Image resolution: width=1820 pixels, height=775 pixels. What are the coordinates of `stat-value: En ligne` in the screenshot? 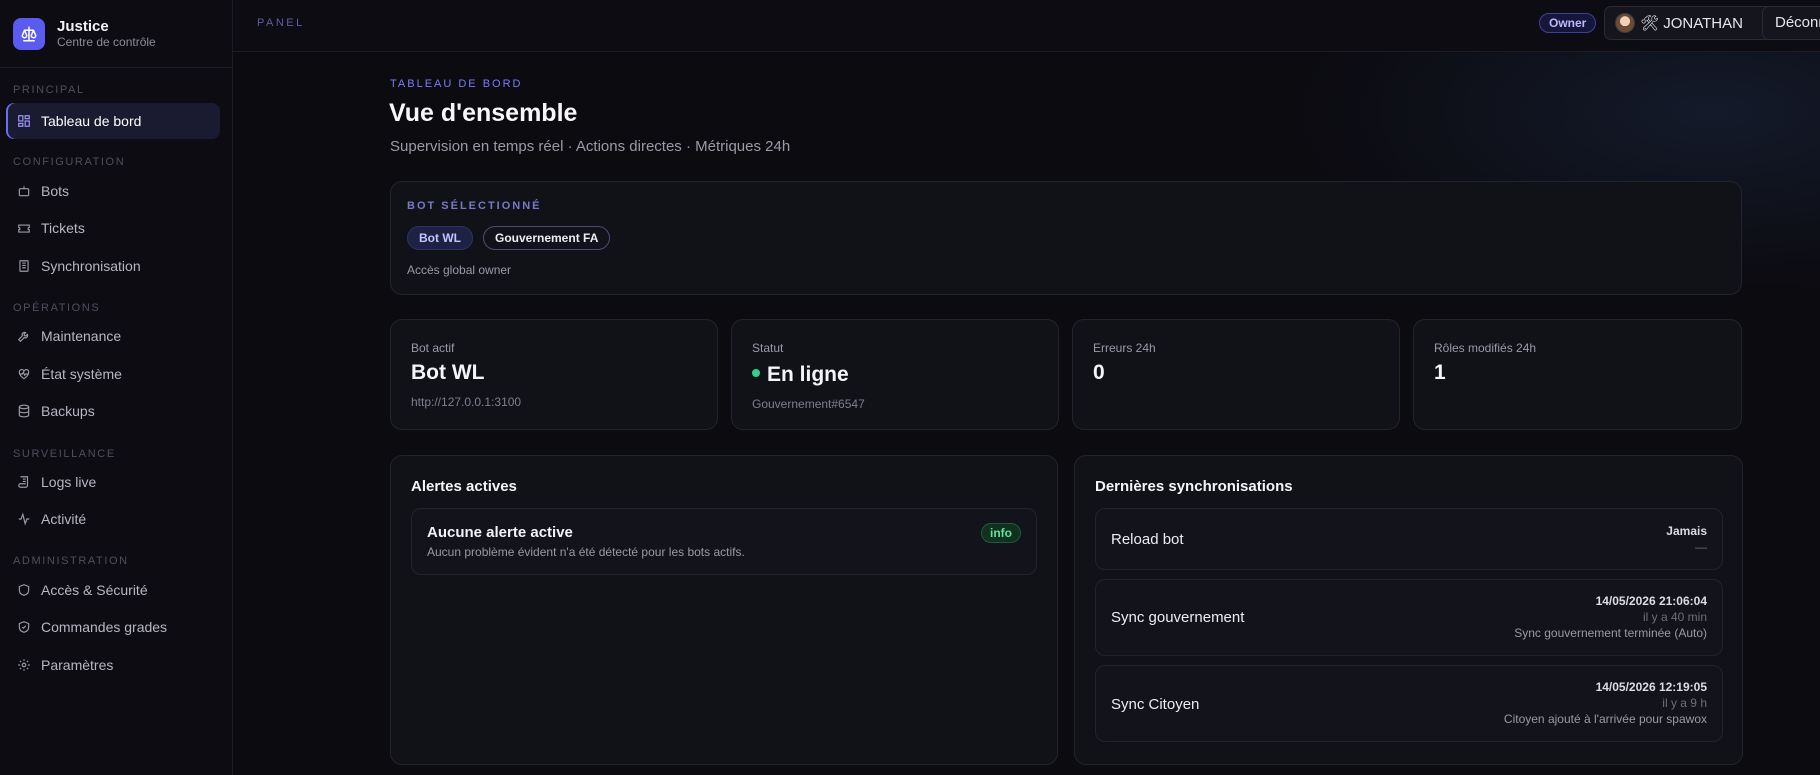 It's located at (808, 374).